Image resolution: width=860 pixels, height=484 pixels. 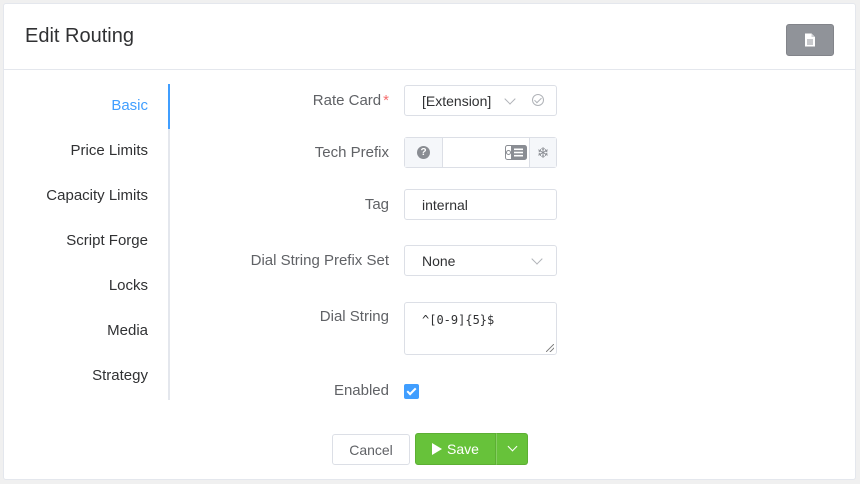 I want to click on tech-prefix-help: ?, so click(x=424, y=152).